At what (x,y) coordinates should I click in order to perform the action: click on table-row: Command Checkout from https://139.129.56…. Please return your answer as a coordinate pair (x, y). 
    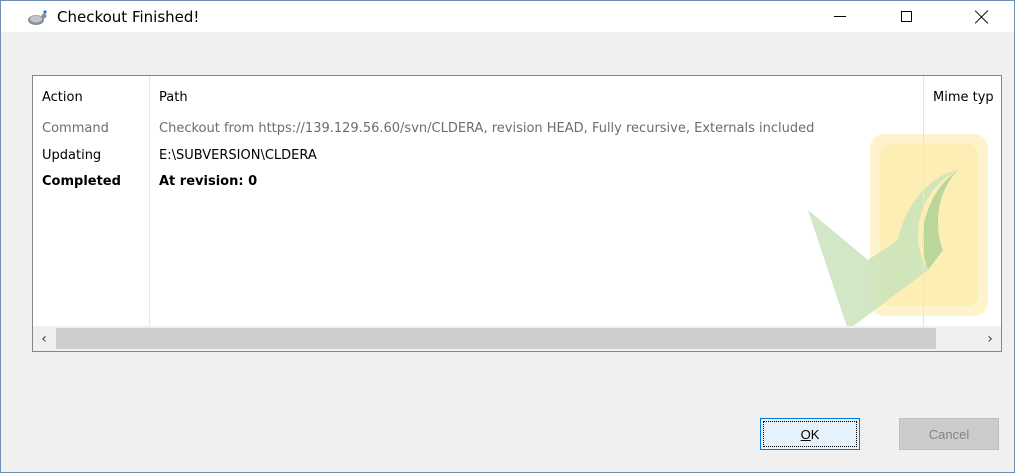
    Looking at the image, I should click on (517, 131).